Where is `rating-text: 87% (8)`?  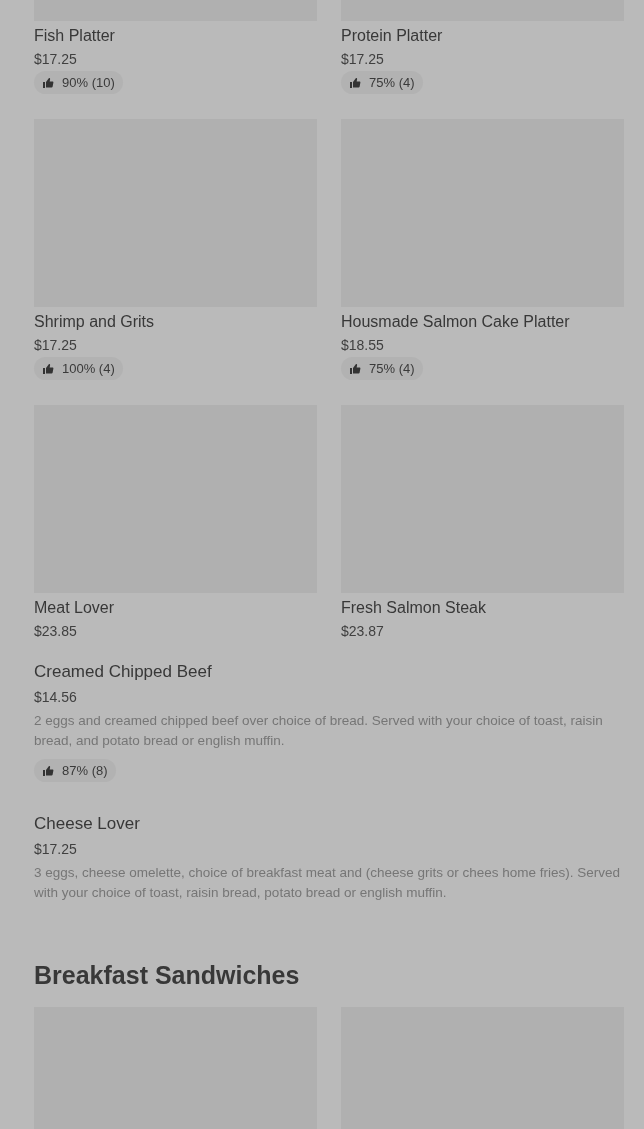
rating-text: 87% (8) is located at coordinates (85, 770).